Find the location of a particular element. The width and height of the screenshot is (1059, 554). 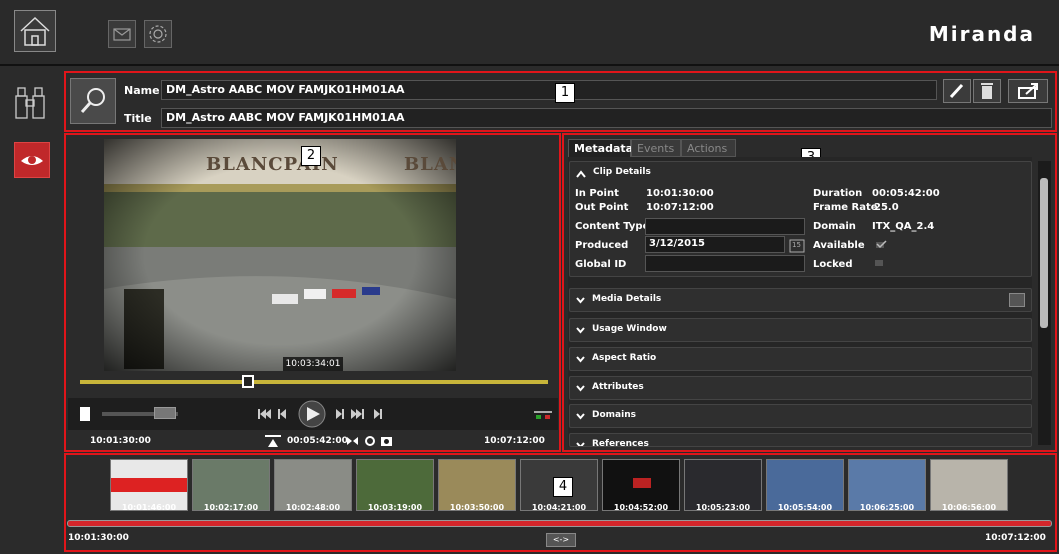

calendar-button: 15 is located at coordinates (797, 245).